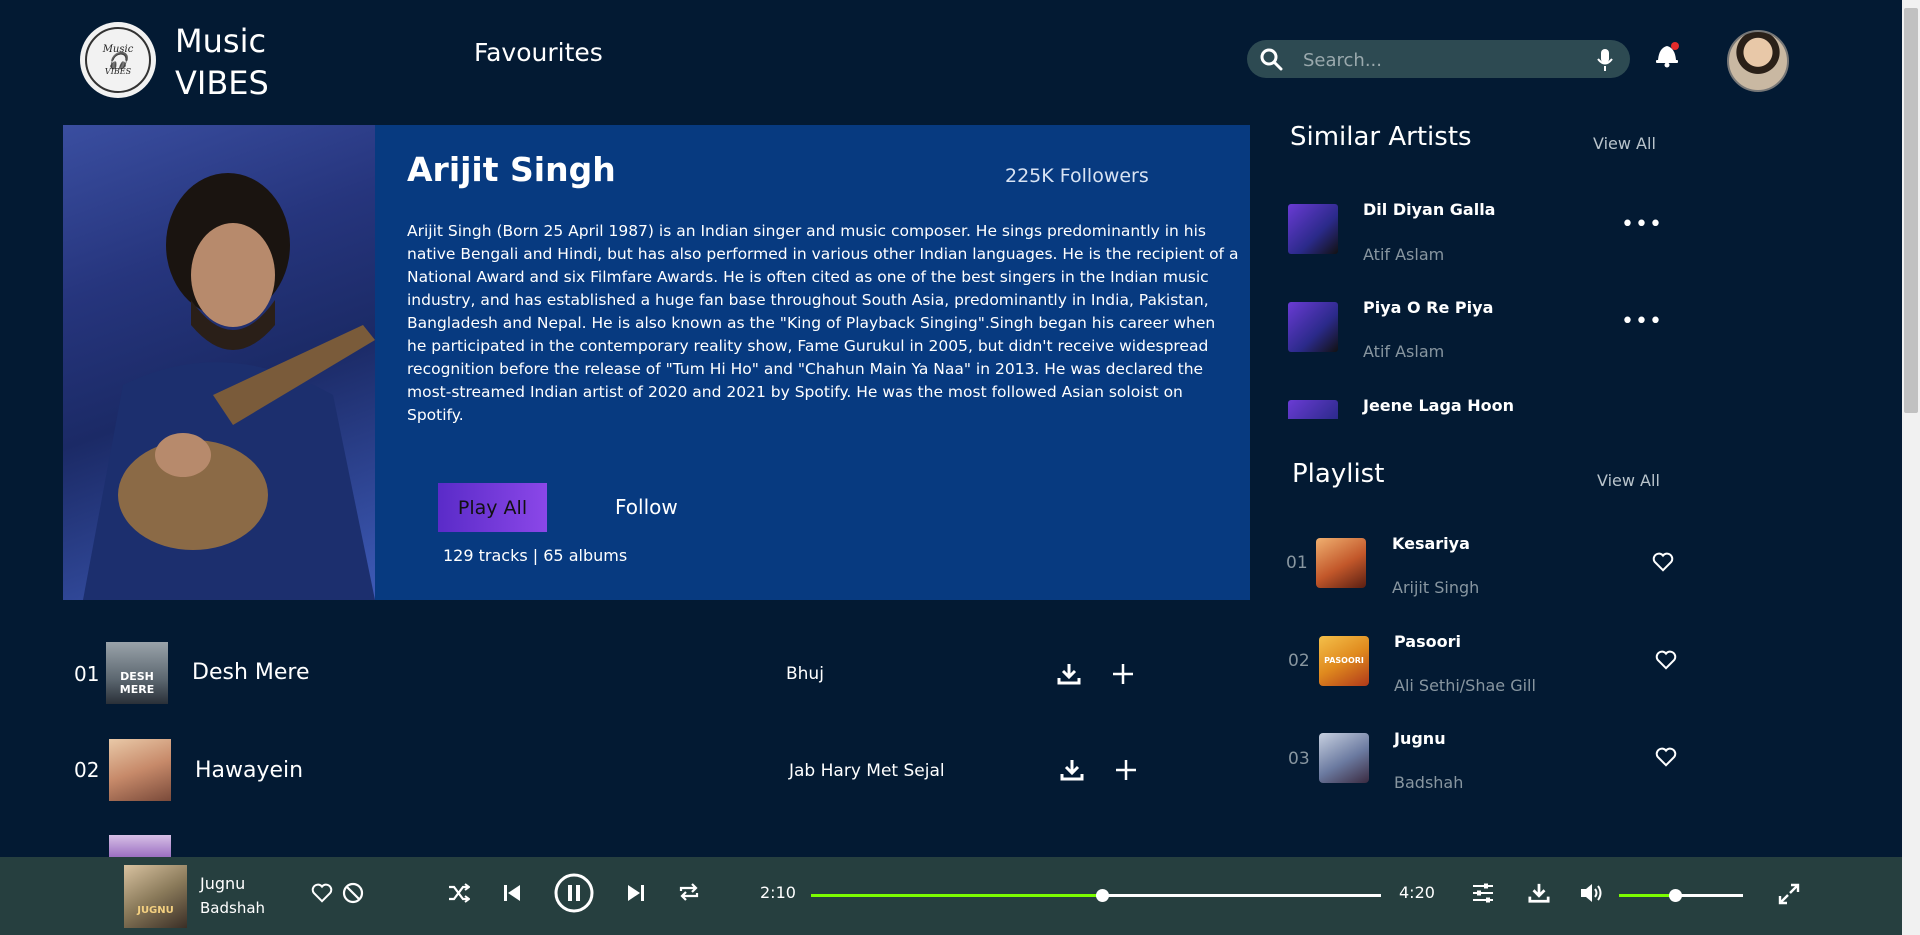  Describe the element at coordinates (1297, 563) in the screenshot. I see `playlist-number: 01` at that location.